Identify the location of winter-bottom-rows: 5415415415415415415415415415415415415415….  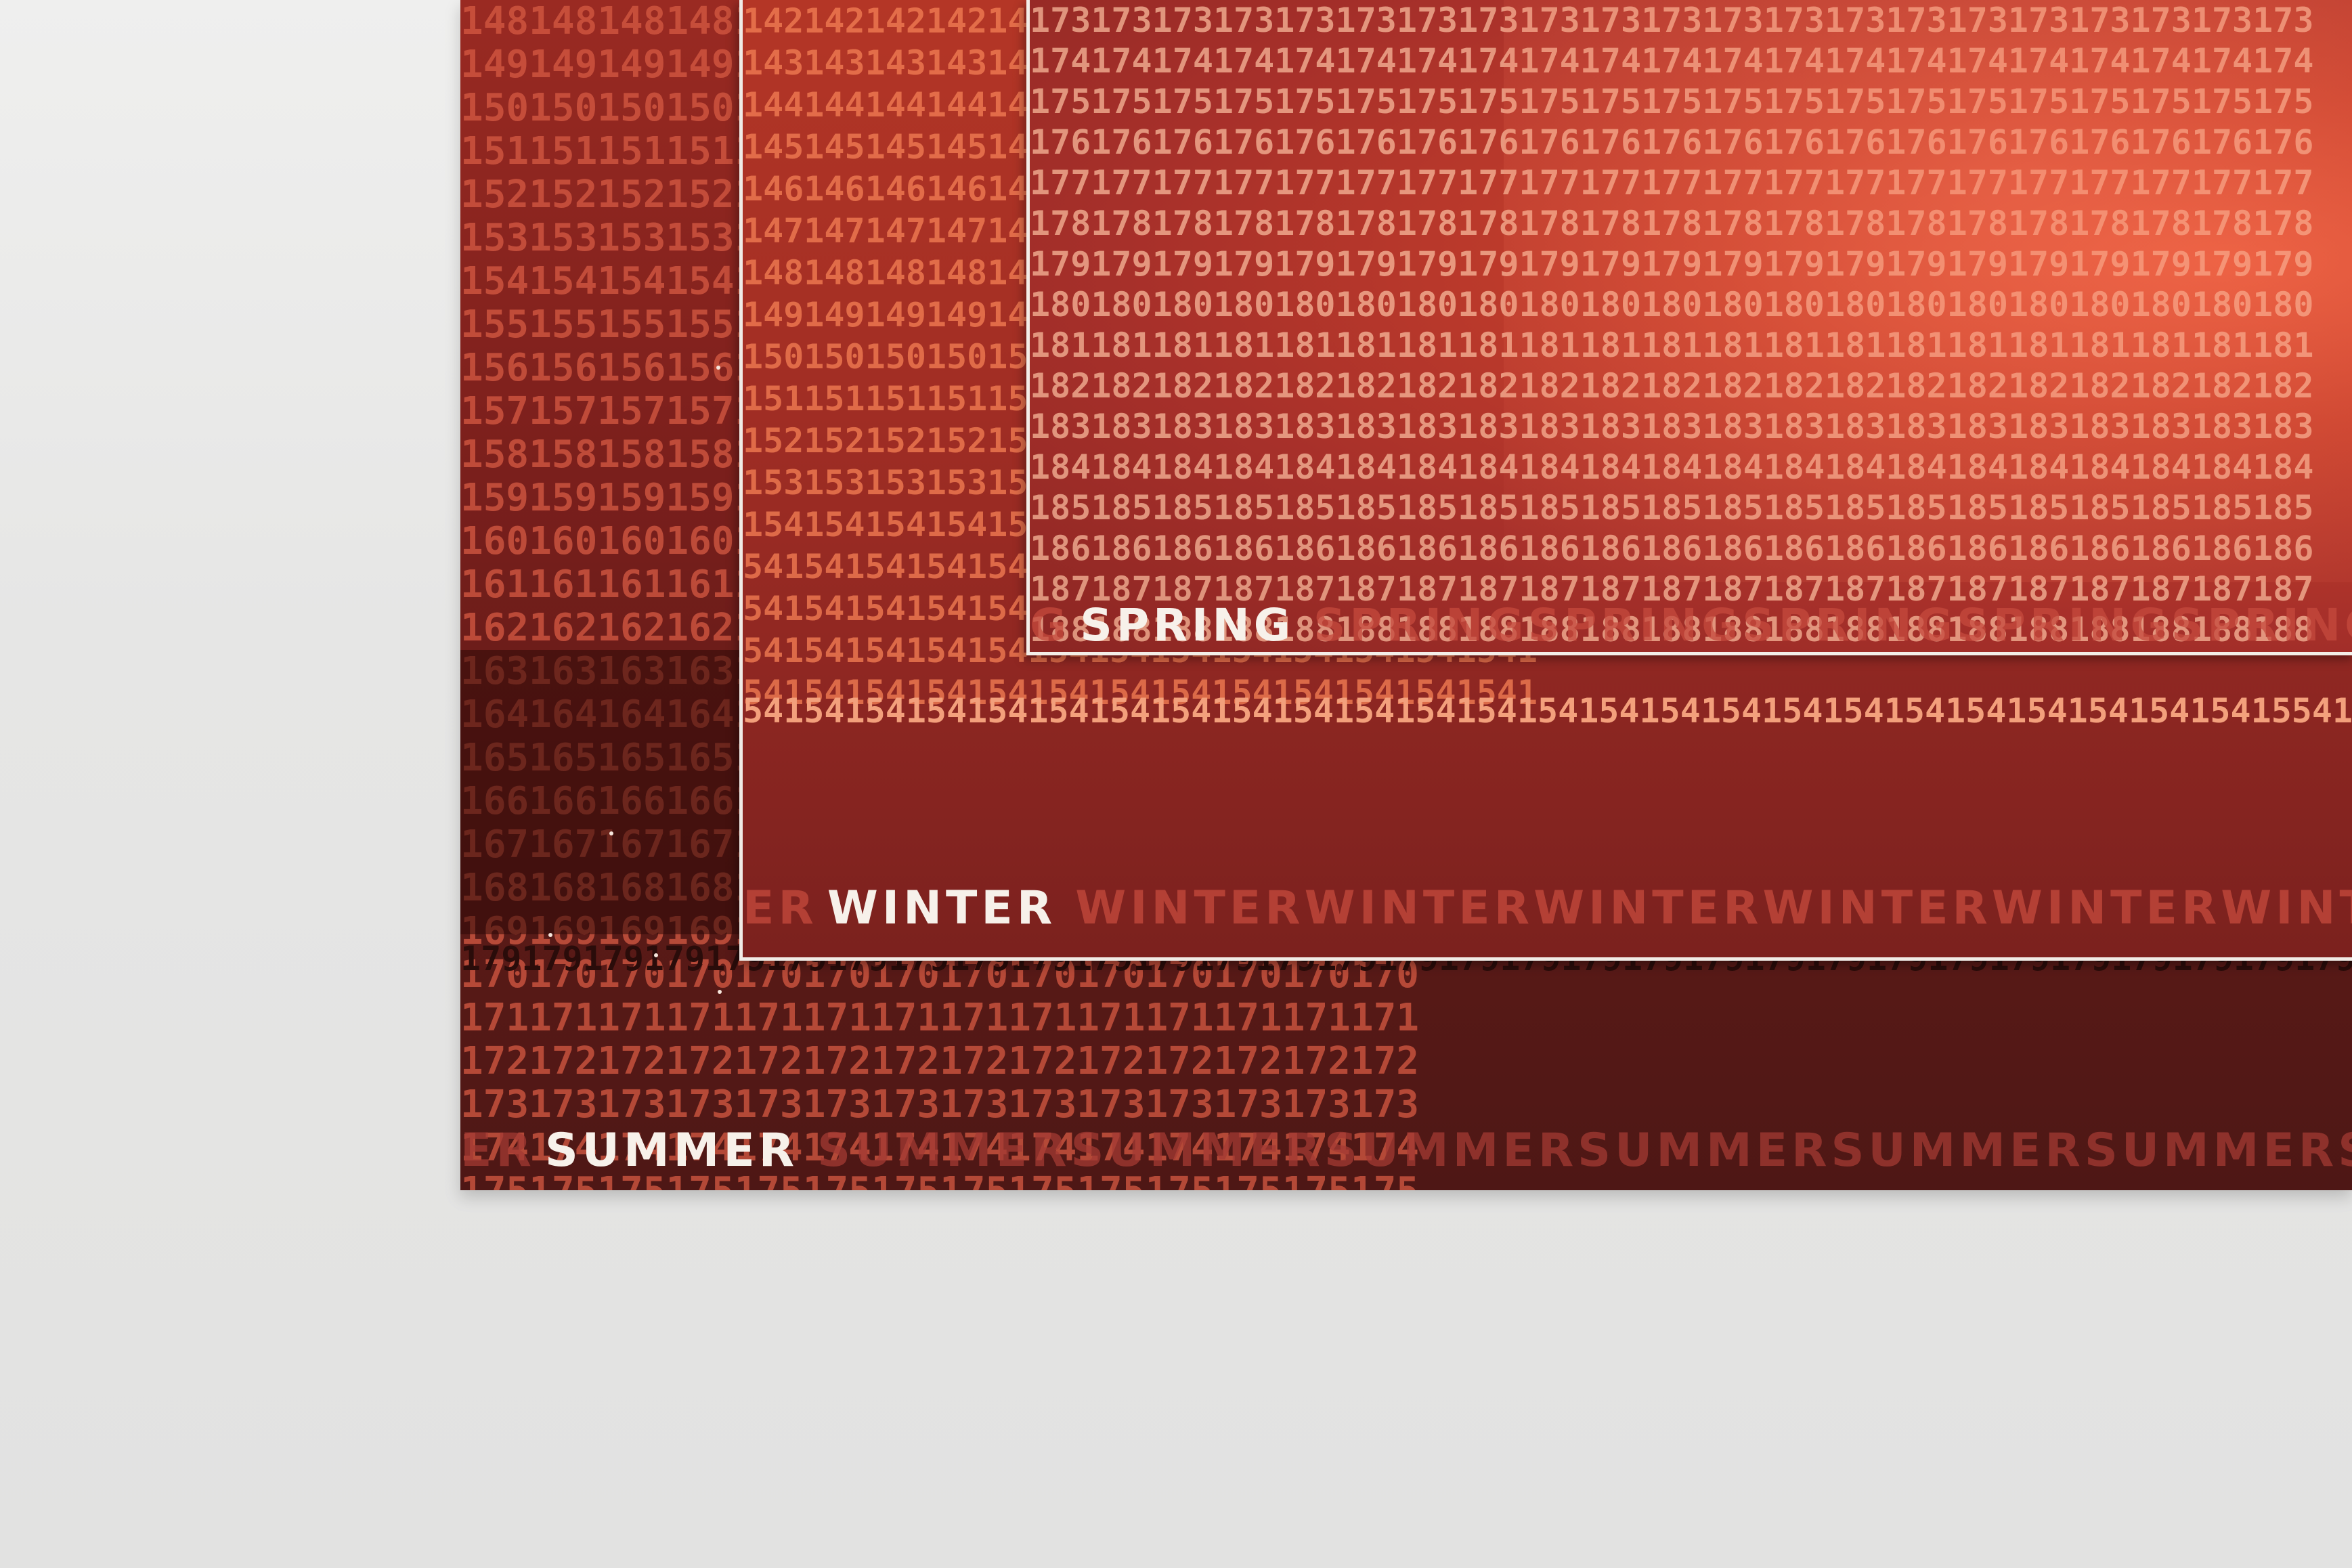
(1547, 711).